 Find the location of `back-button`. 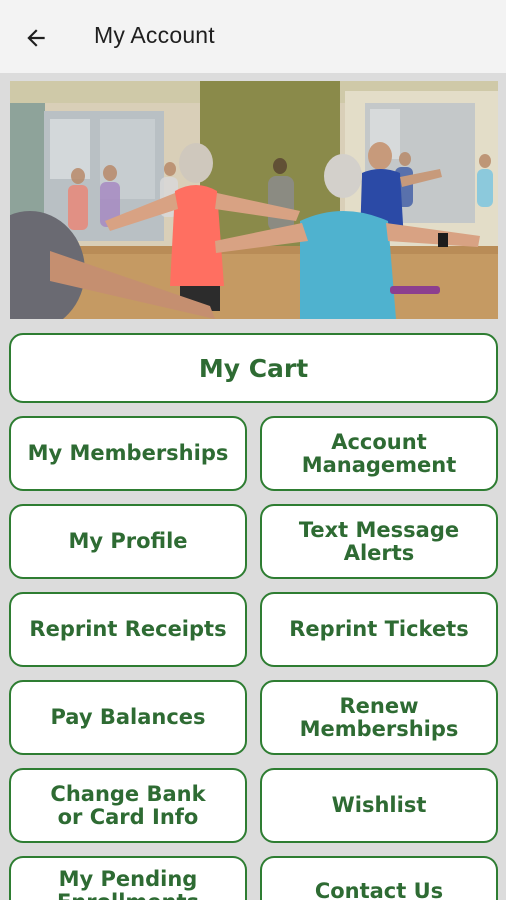

back-button is located at coordinates (36, 38).